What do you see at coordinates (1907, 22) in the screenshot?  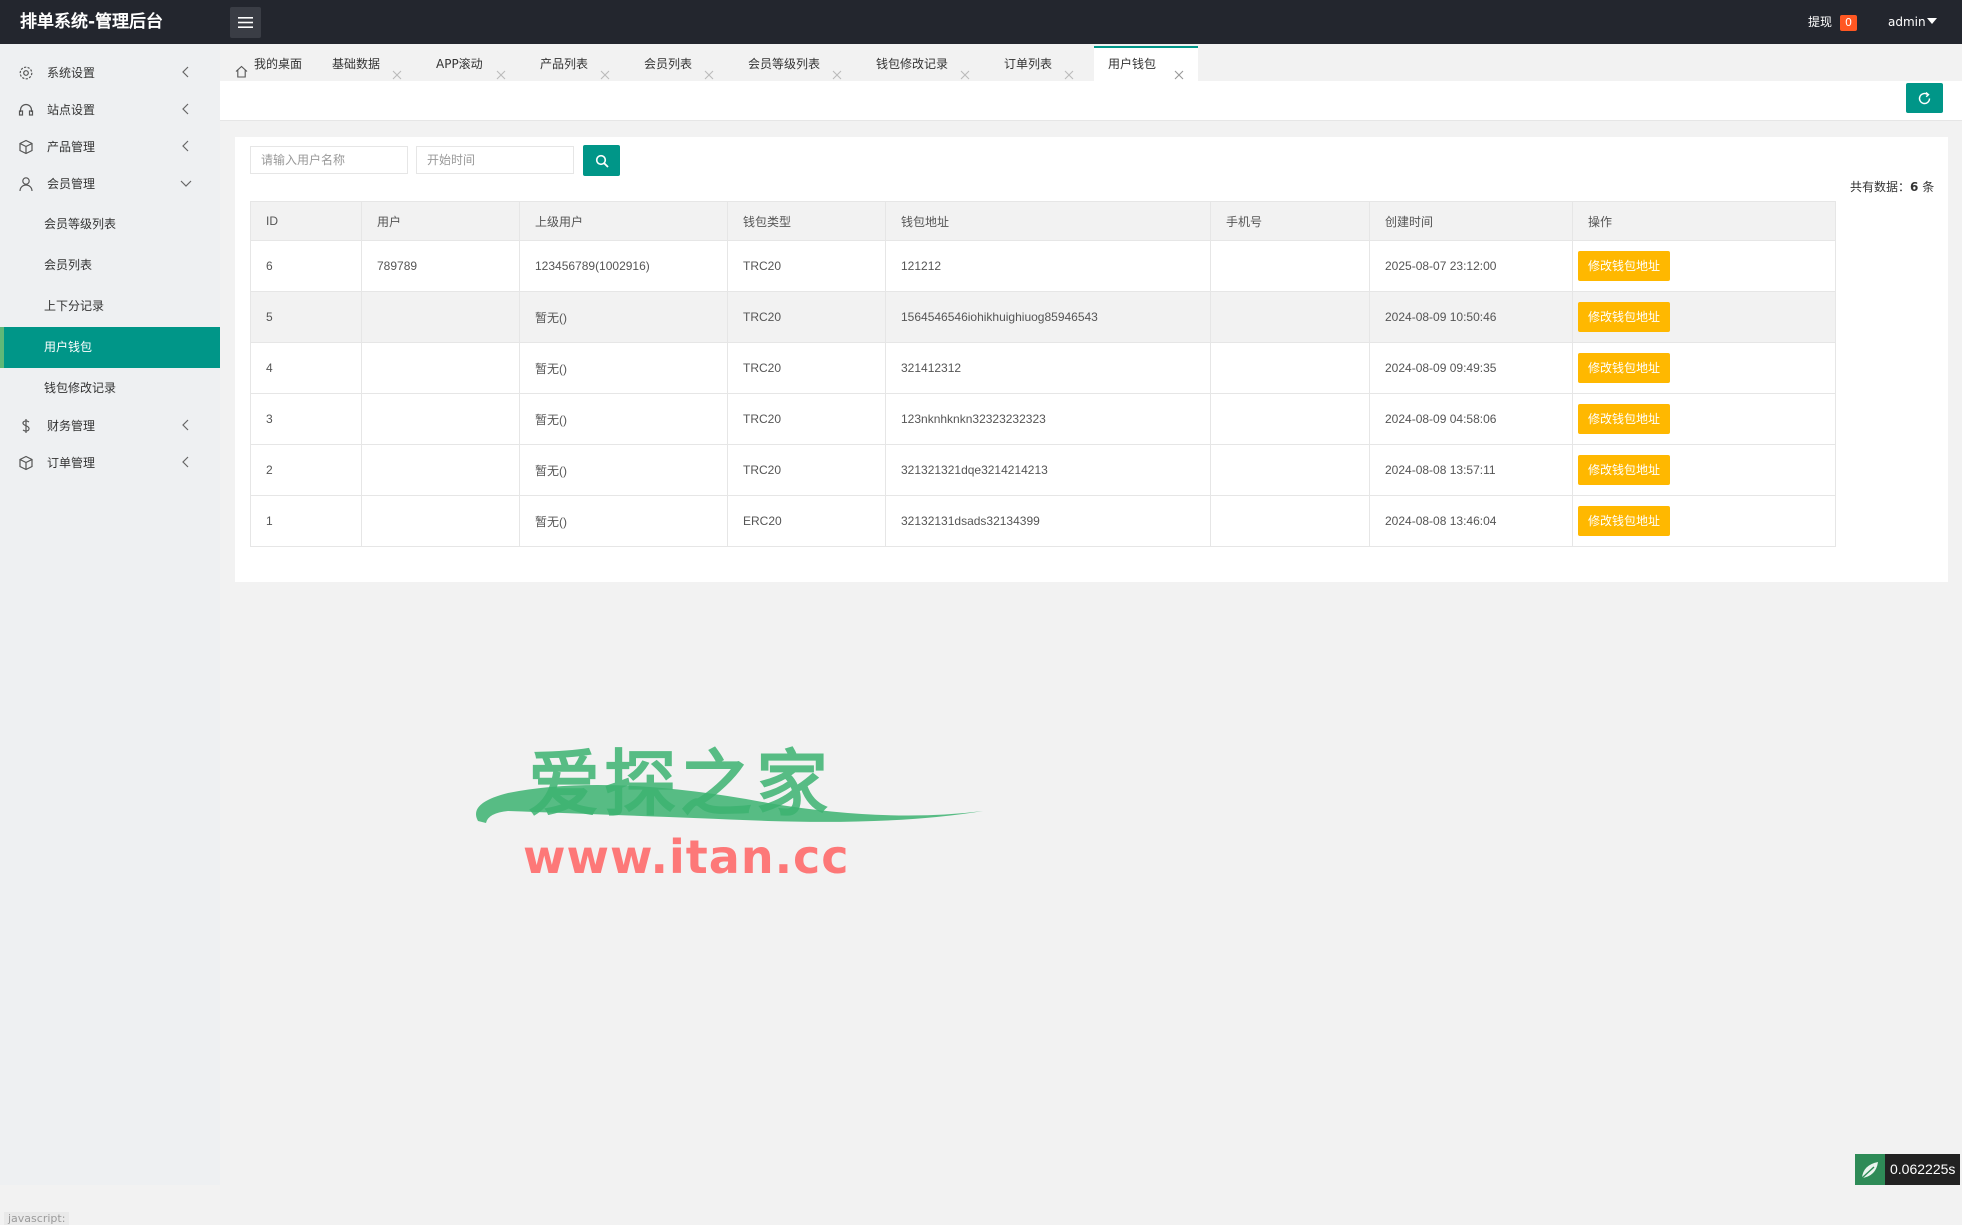 I see `user-menu: admin` at bounding box center [1907, 22].